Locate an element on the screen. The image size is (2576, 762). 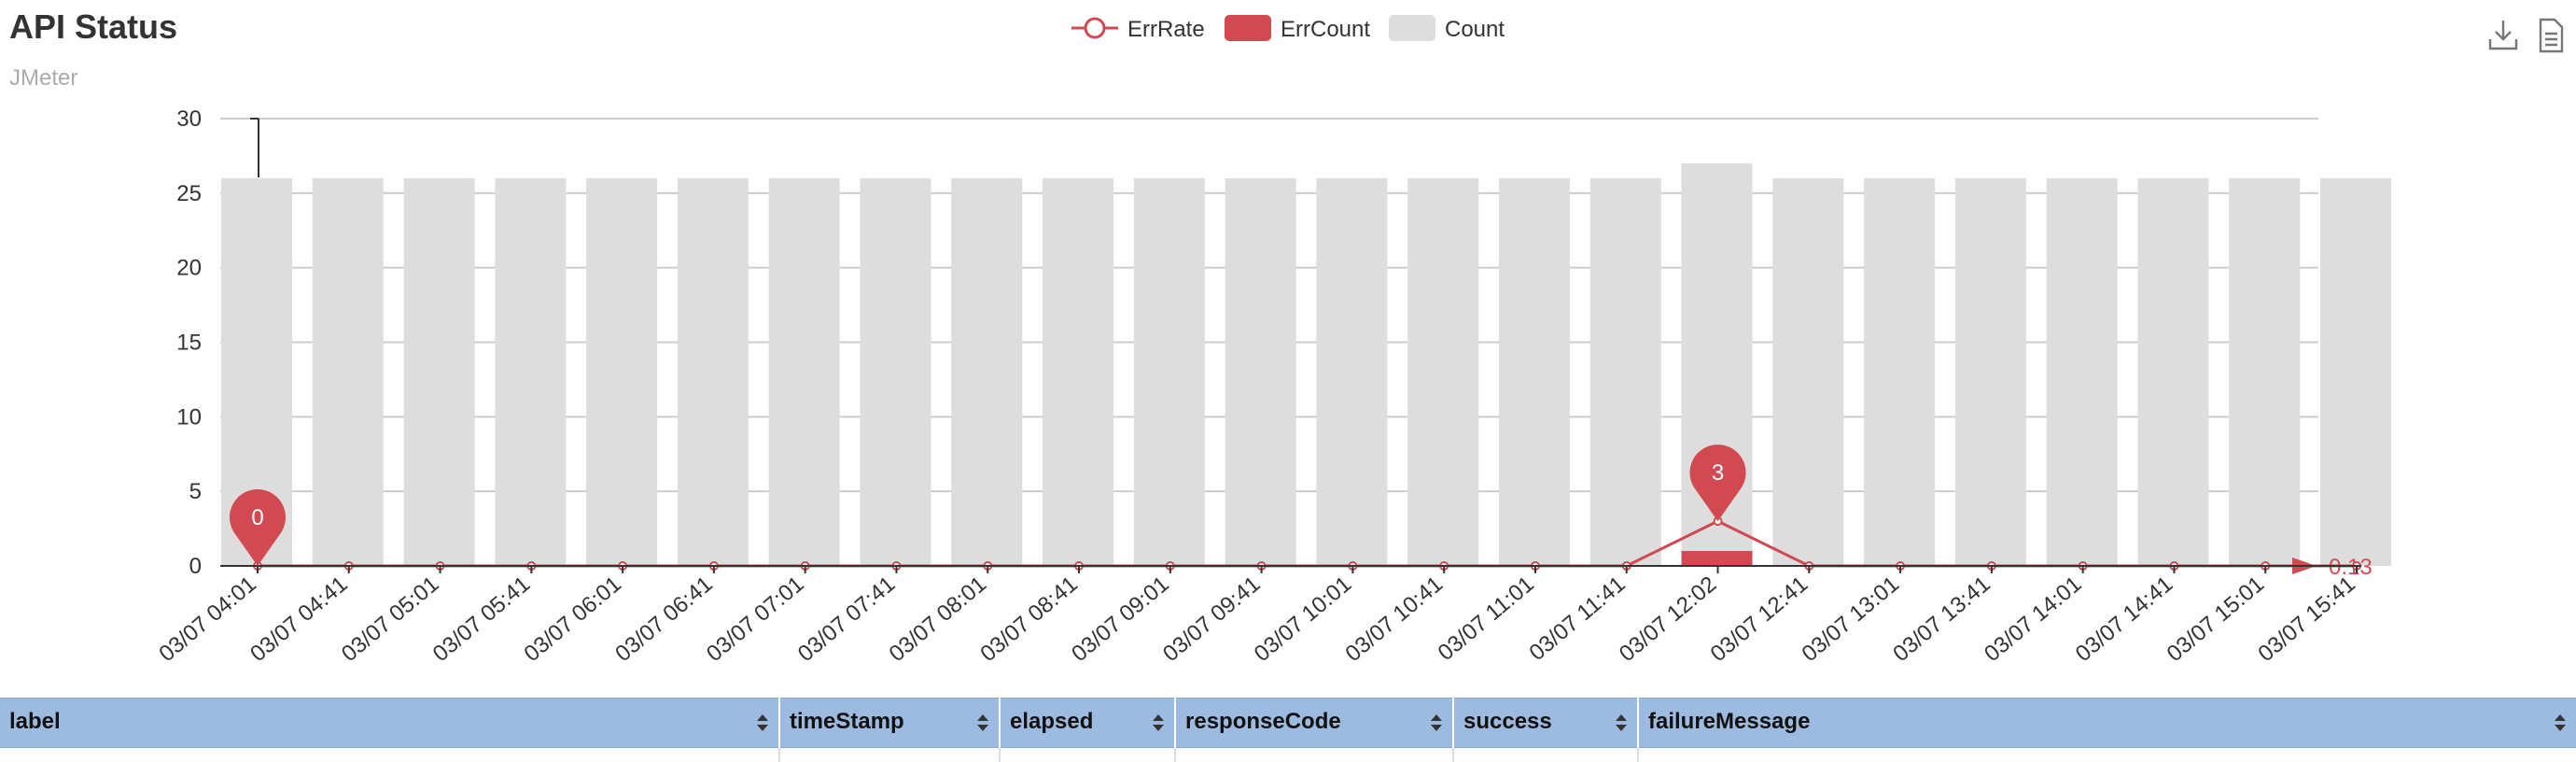
column-header-timestamp: timeStamp is located at coordinates (890, 723).